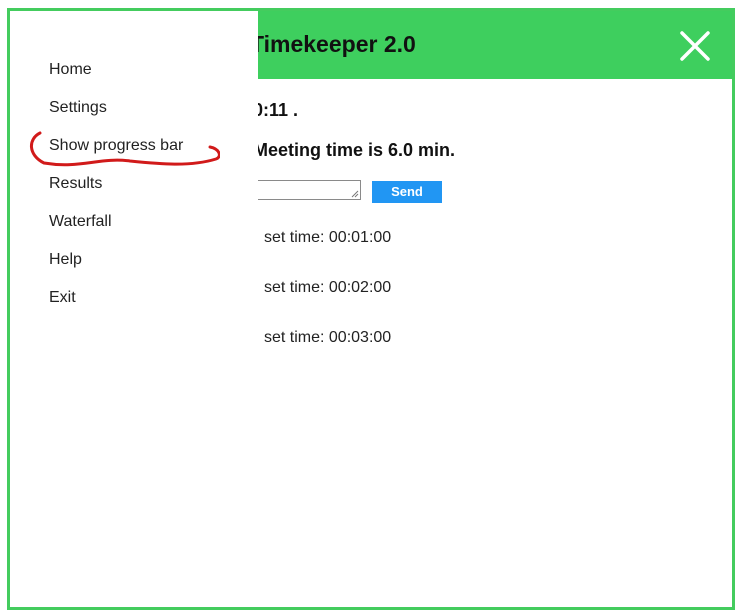 The width and height of the screenshot is (738, 614). I want to click on set-time-entry: set time: 00:02:00, so click(328, 287).